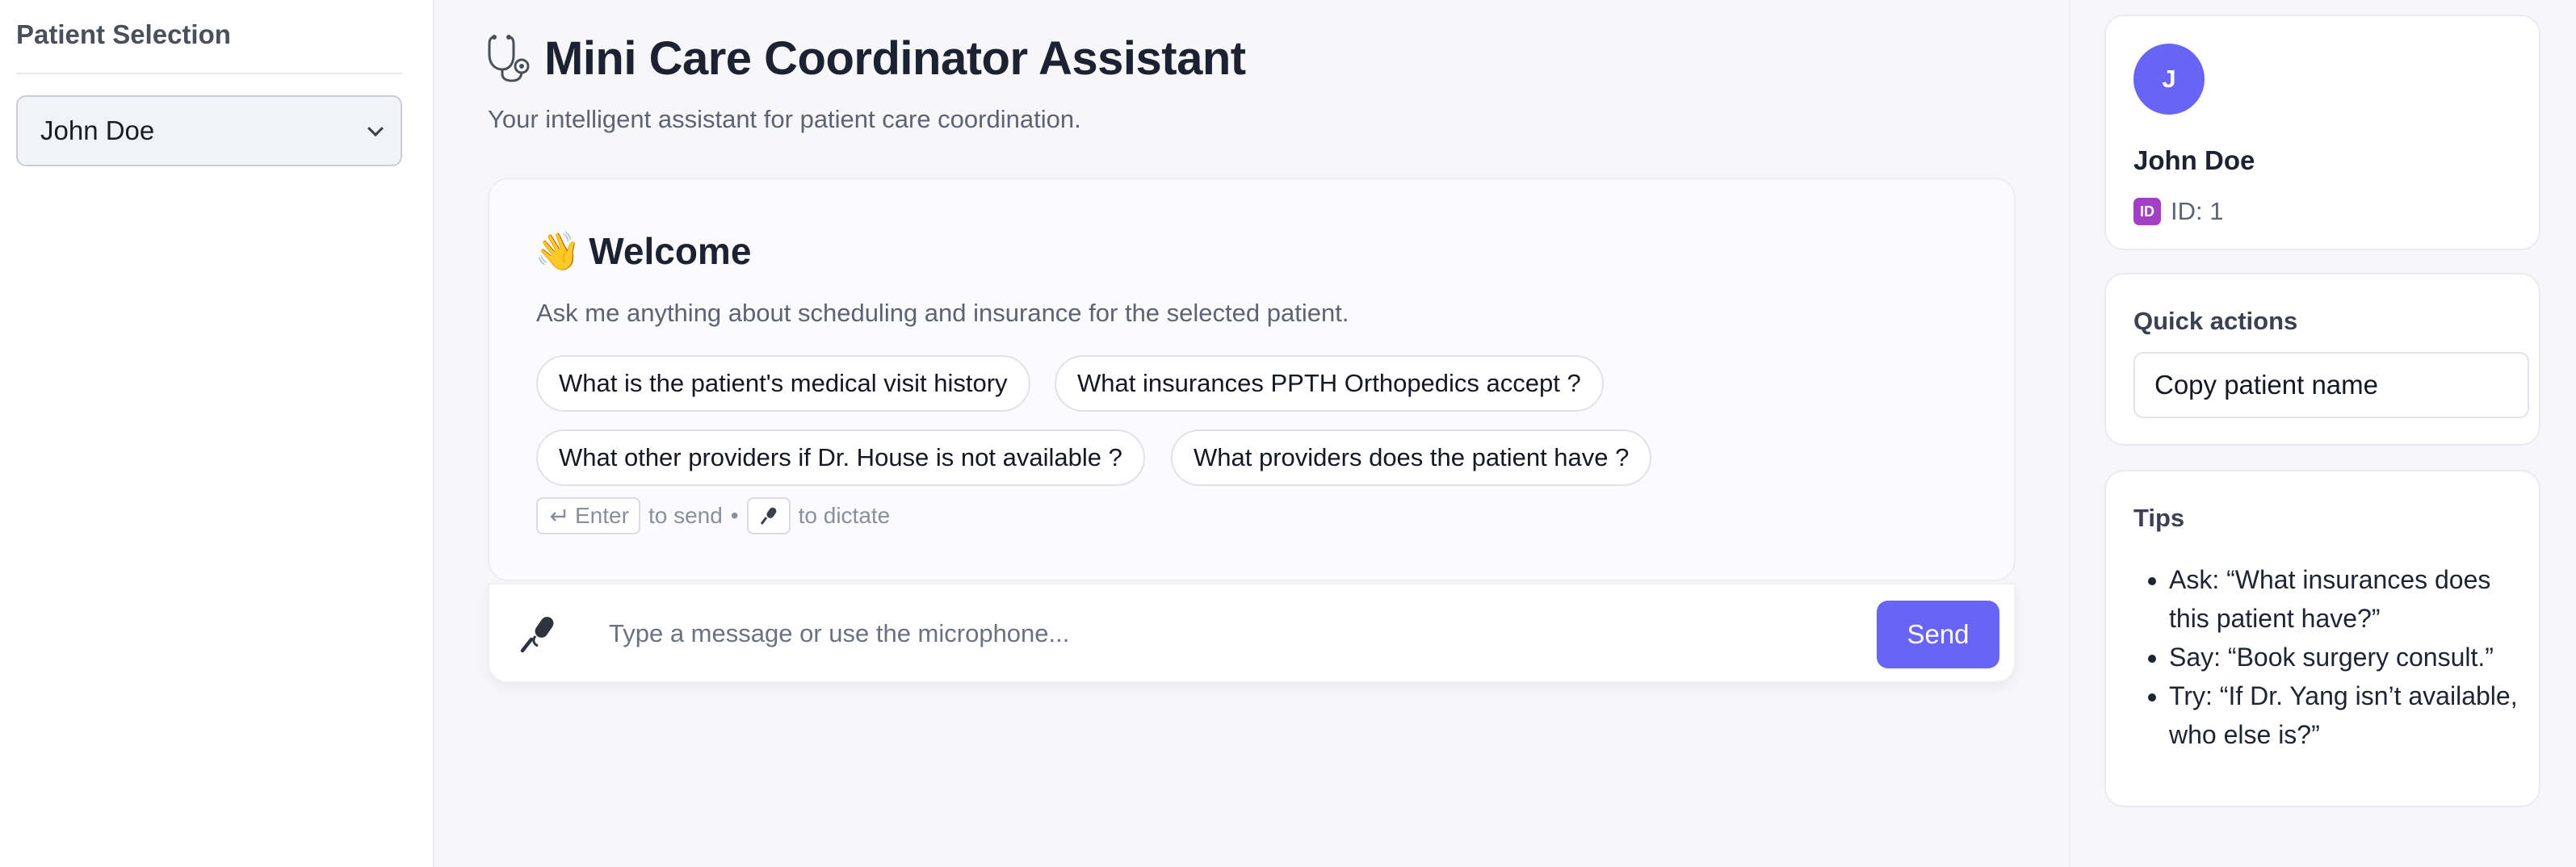 The width and height of the screenshot is (2576, 867). I want to click on avatar: J, so click(2169, 79).